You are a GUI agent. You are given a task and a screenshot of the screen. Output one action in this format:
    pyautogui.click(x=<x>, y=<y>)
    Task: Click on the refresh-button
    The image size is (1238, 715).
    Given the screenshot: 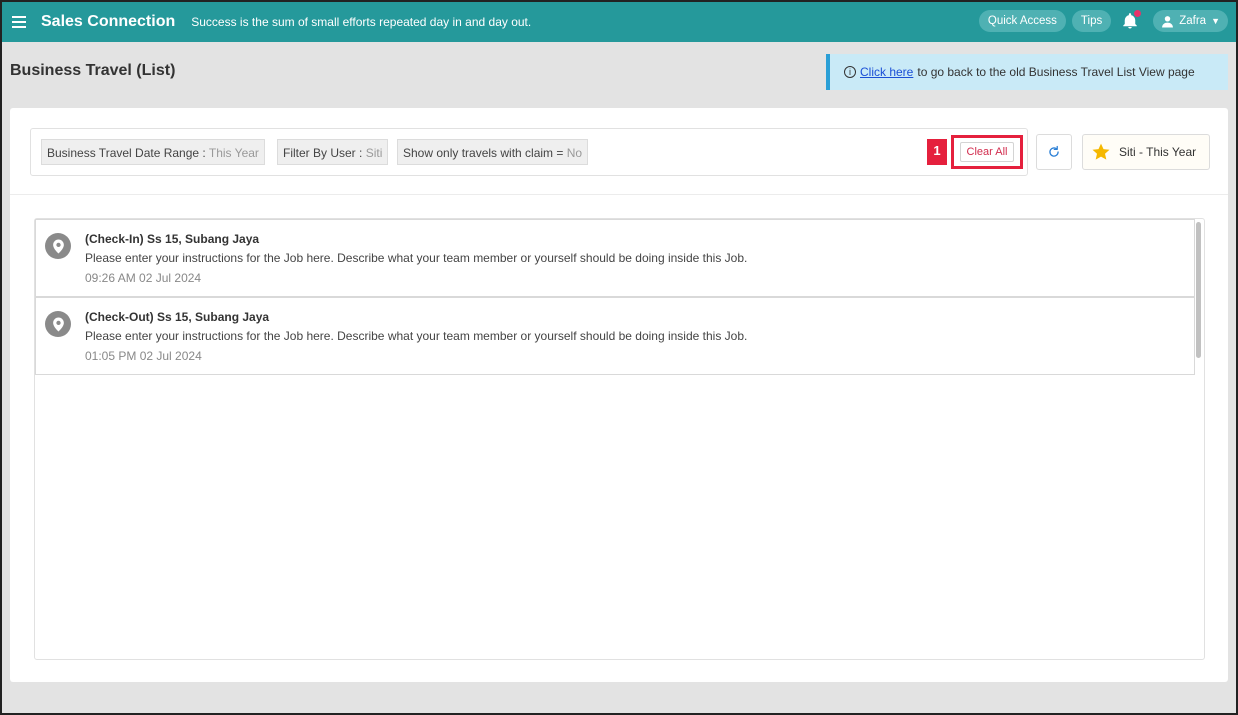 What is the action you would take?
    pyautogui.click(x=1054, y=152)
    